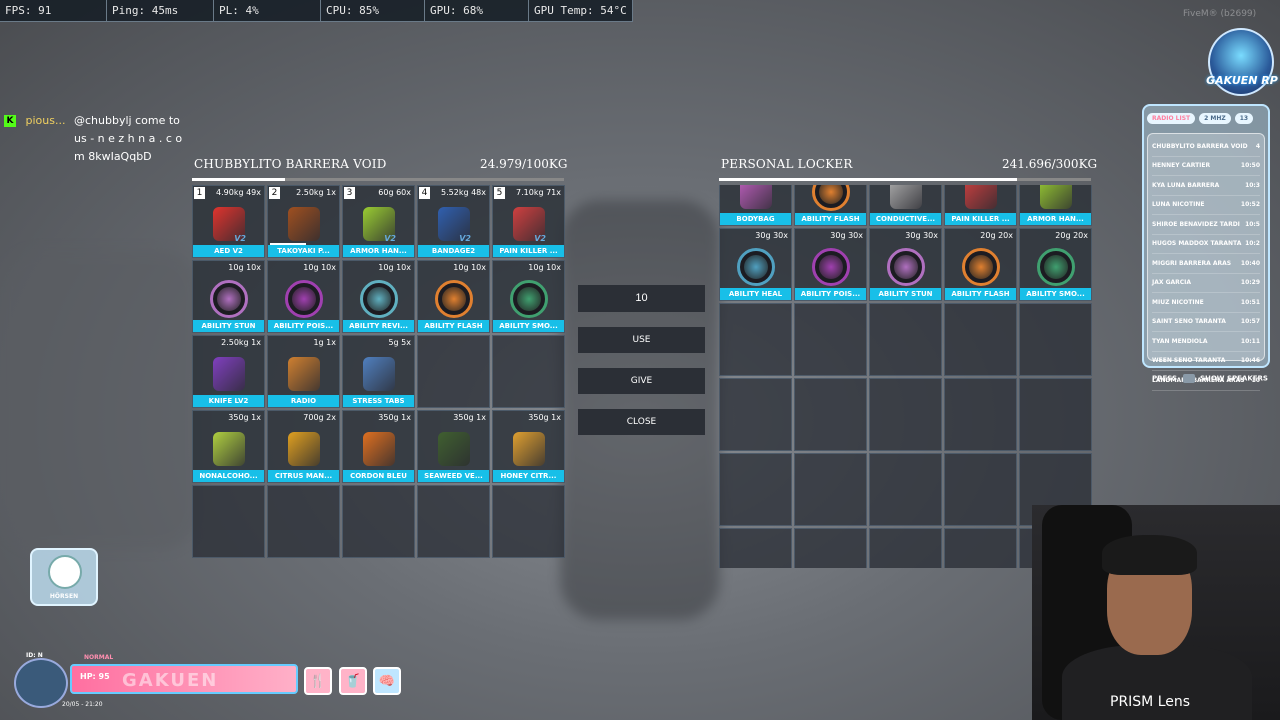  What do you see at coordinates (1206, 322) in the screenshot?
I see `radio-member-row: SAINT SENO TARANTA 10:57` at bounding box center [1206, 322].